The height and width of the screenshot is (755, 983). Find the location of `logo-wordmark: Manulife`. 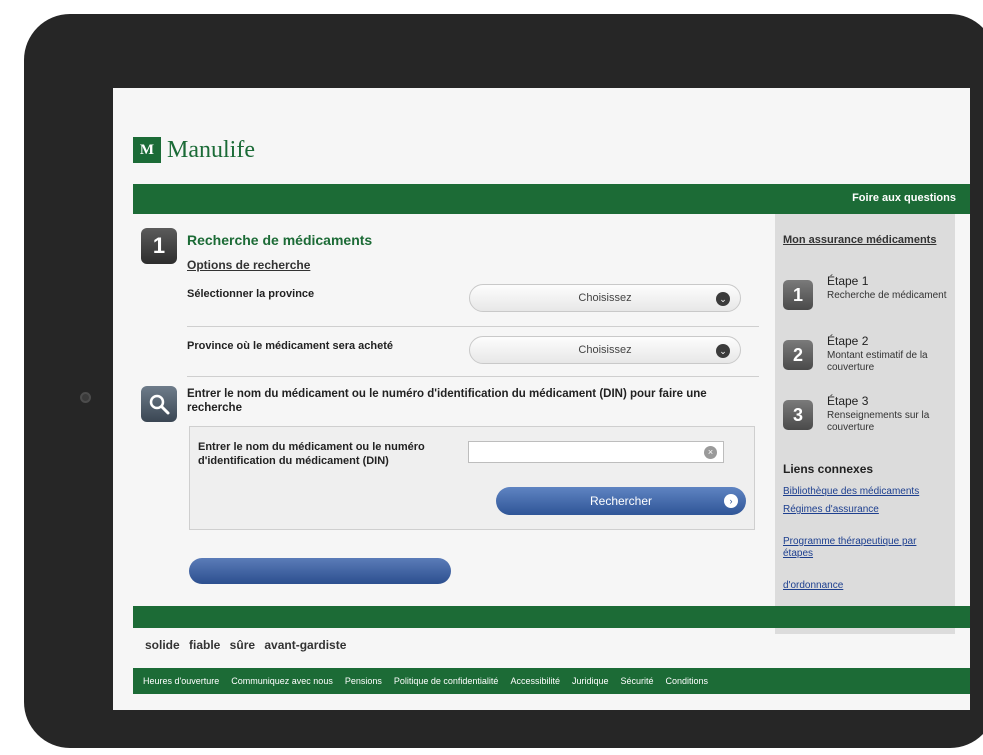

logo-wordmark: Manulife is located at coordinates (211, 149).